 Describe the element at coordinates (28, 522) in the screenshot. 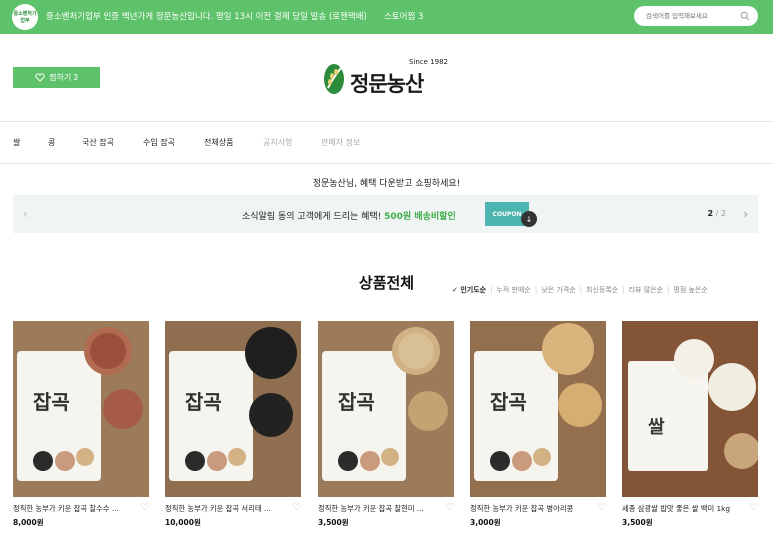

I see `product-price: 8,000원` at that location.